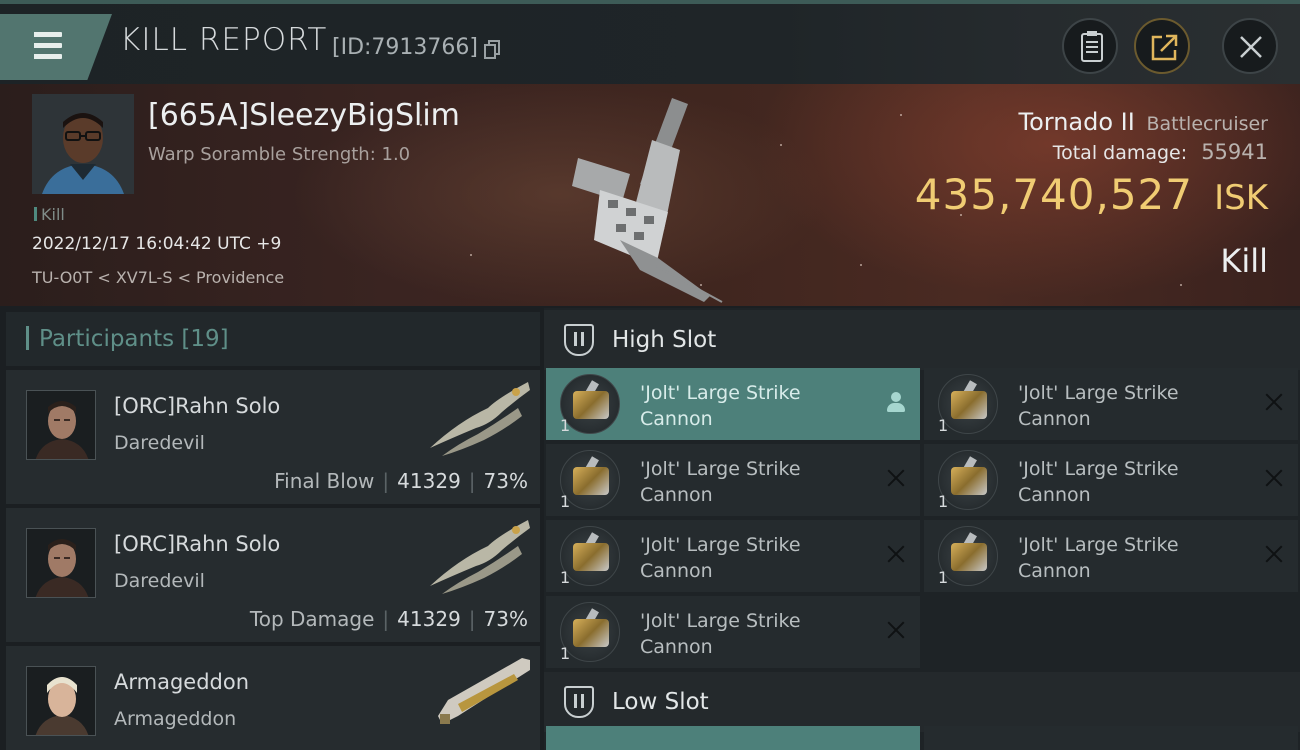  I want to click on victim-ship-class: Battlecruiser, so click(1207, 124).